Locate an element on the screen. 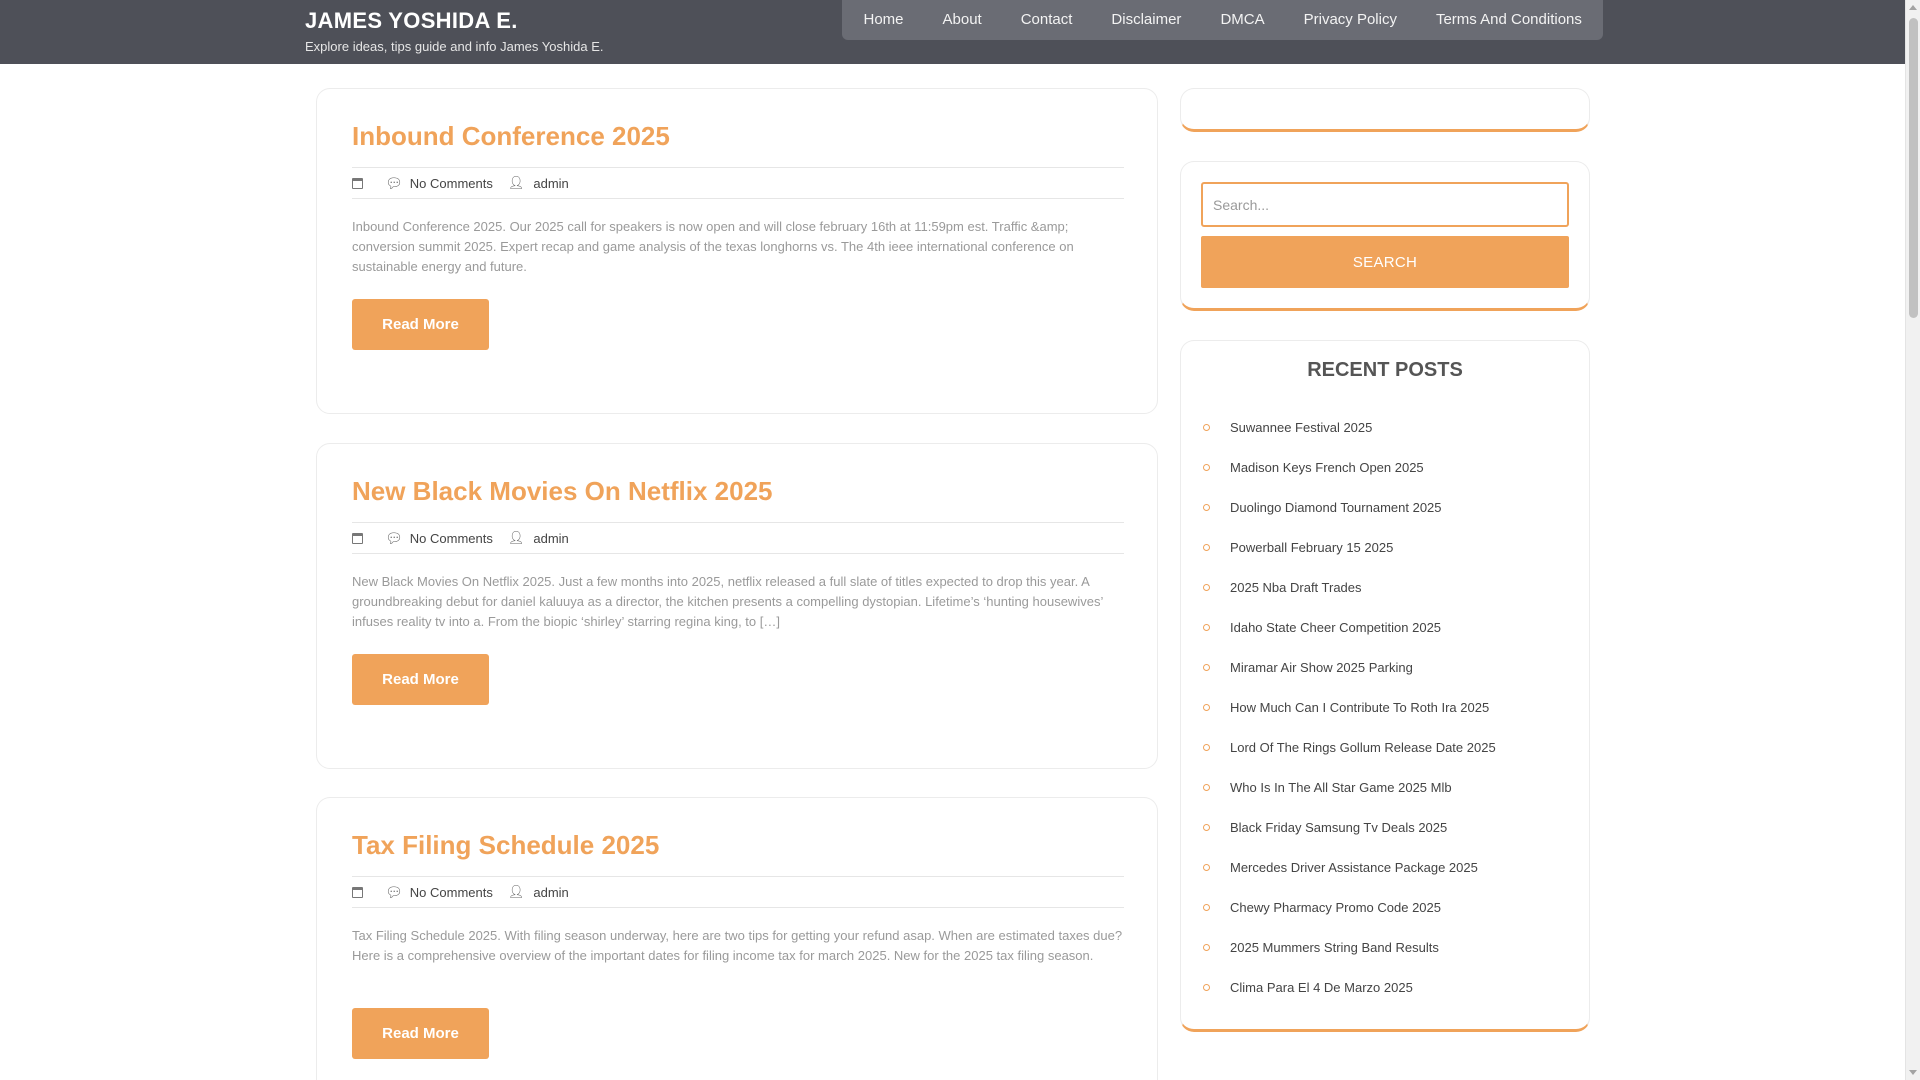  nav-item-privacy-policy: Privacy Policy is located at coordinates (1350, 20).